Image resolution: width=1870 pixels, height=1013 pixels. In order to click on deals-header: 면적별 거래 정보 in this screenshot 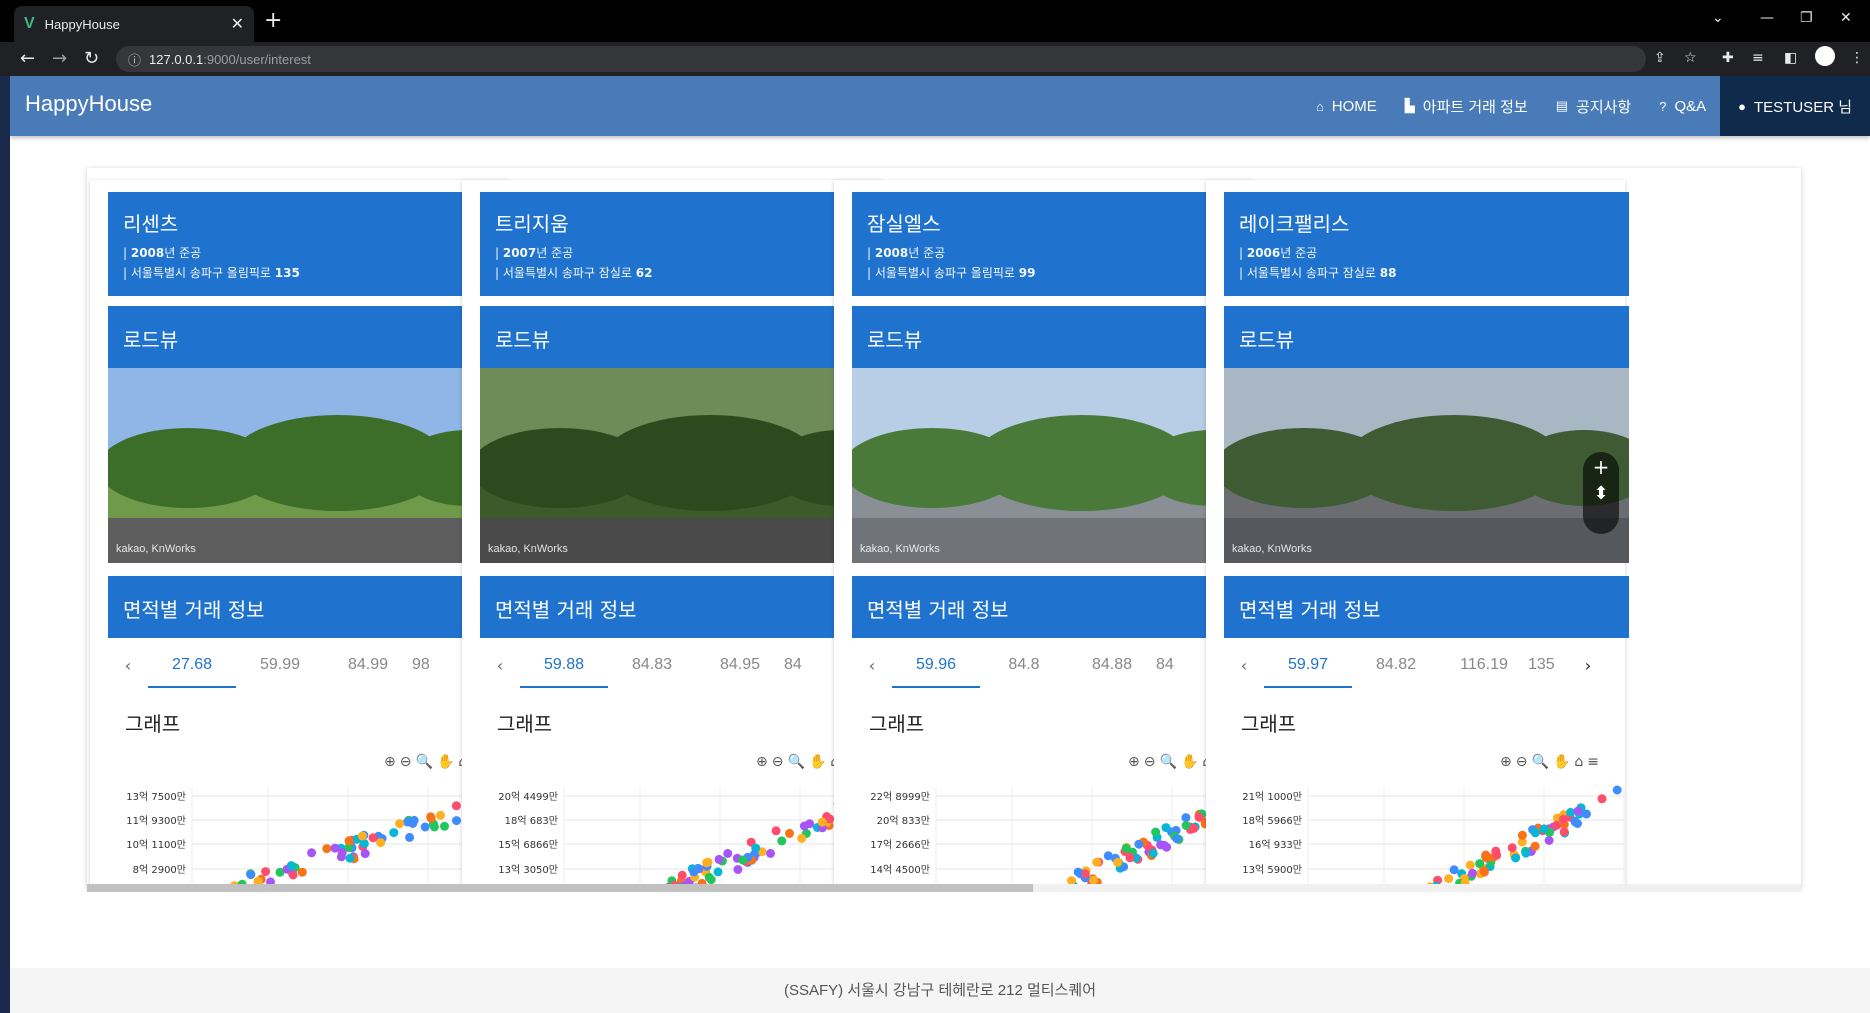, I will do `click(310, 607)`.